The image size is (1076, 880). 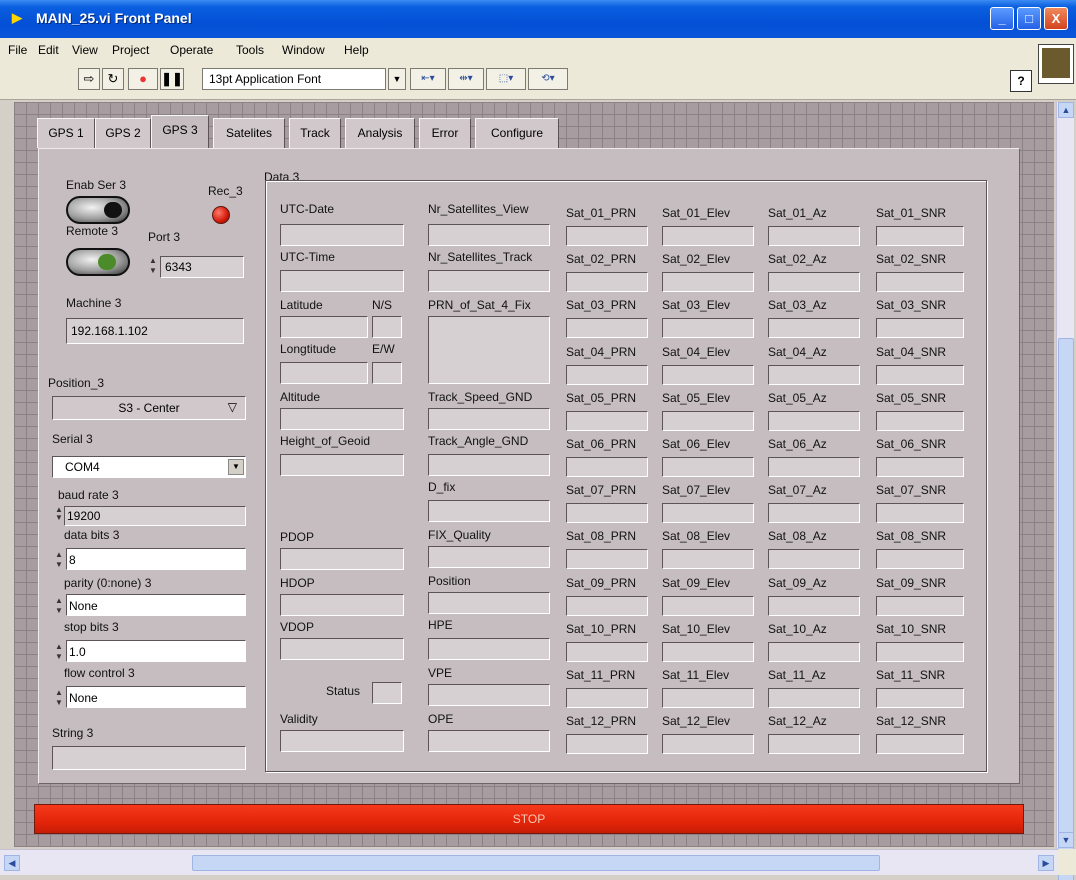 I want to click on speed-field, so click(x=489, y=419).